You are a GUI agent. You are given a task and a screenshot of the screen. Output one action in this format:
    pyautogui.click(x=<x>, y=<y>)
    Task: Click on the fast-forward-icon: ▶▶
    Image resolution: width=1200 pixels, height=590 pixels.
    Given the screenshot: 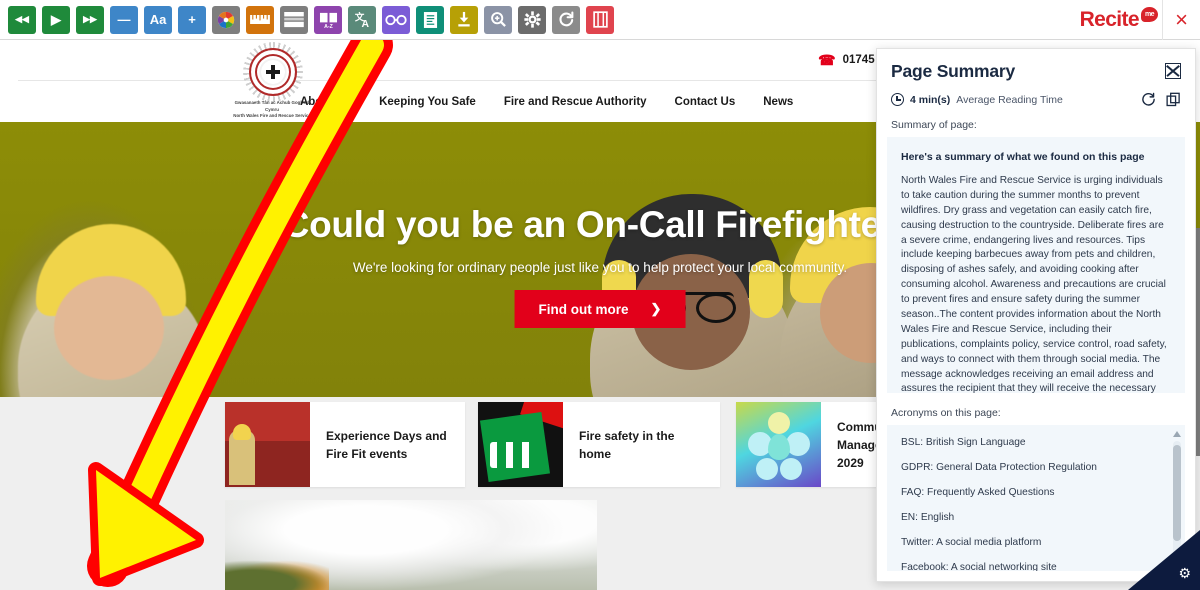 What is the action you would take?
    pyautogui.click(x=90, y=19)
    